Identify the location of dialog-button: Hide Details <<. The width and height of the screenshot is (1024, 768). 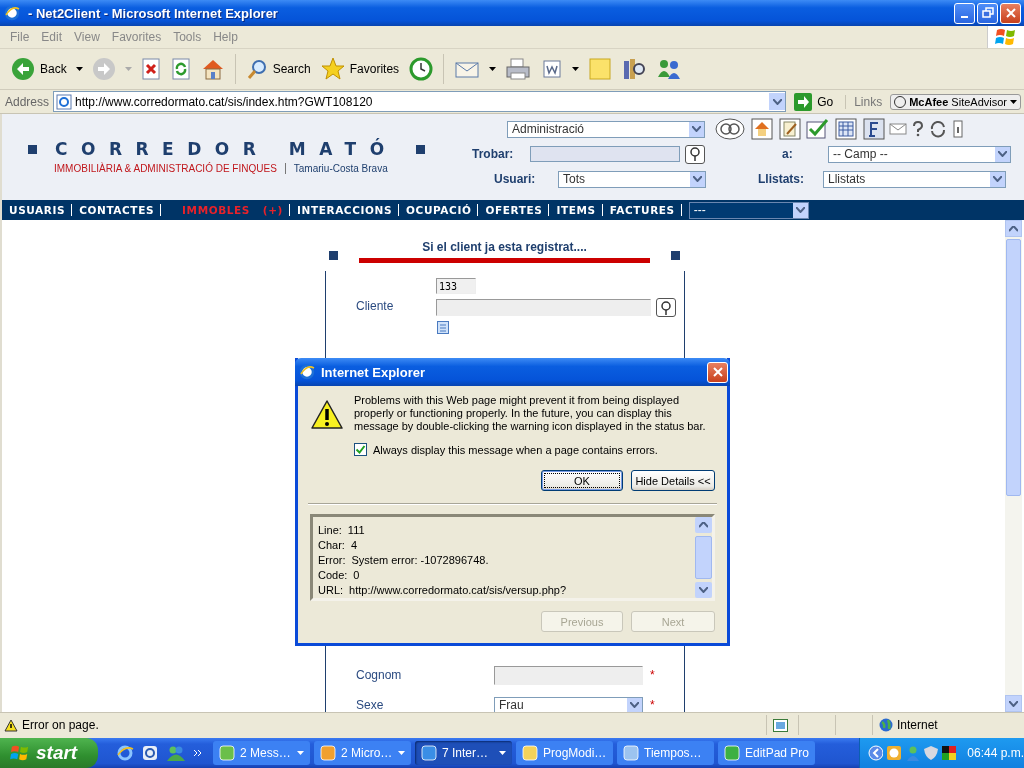
(673, 480).